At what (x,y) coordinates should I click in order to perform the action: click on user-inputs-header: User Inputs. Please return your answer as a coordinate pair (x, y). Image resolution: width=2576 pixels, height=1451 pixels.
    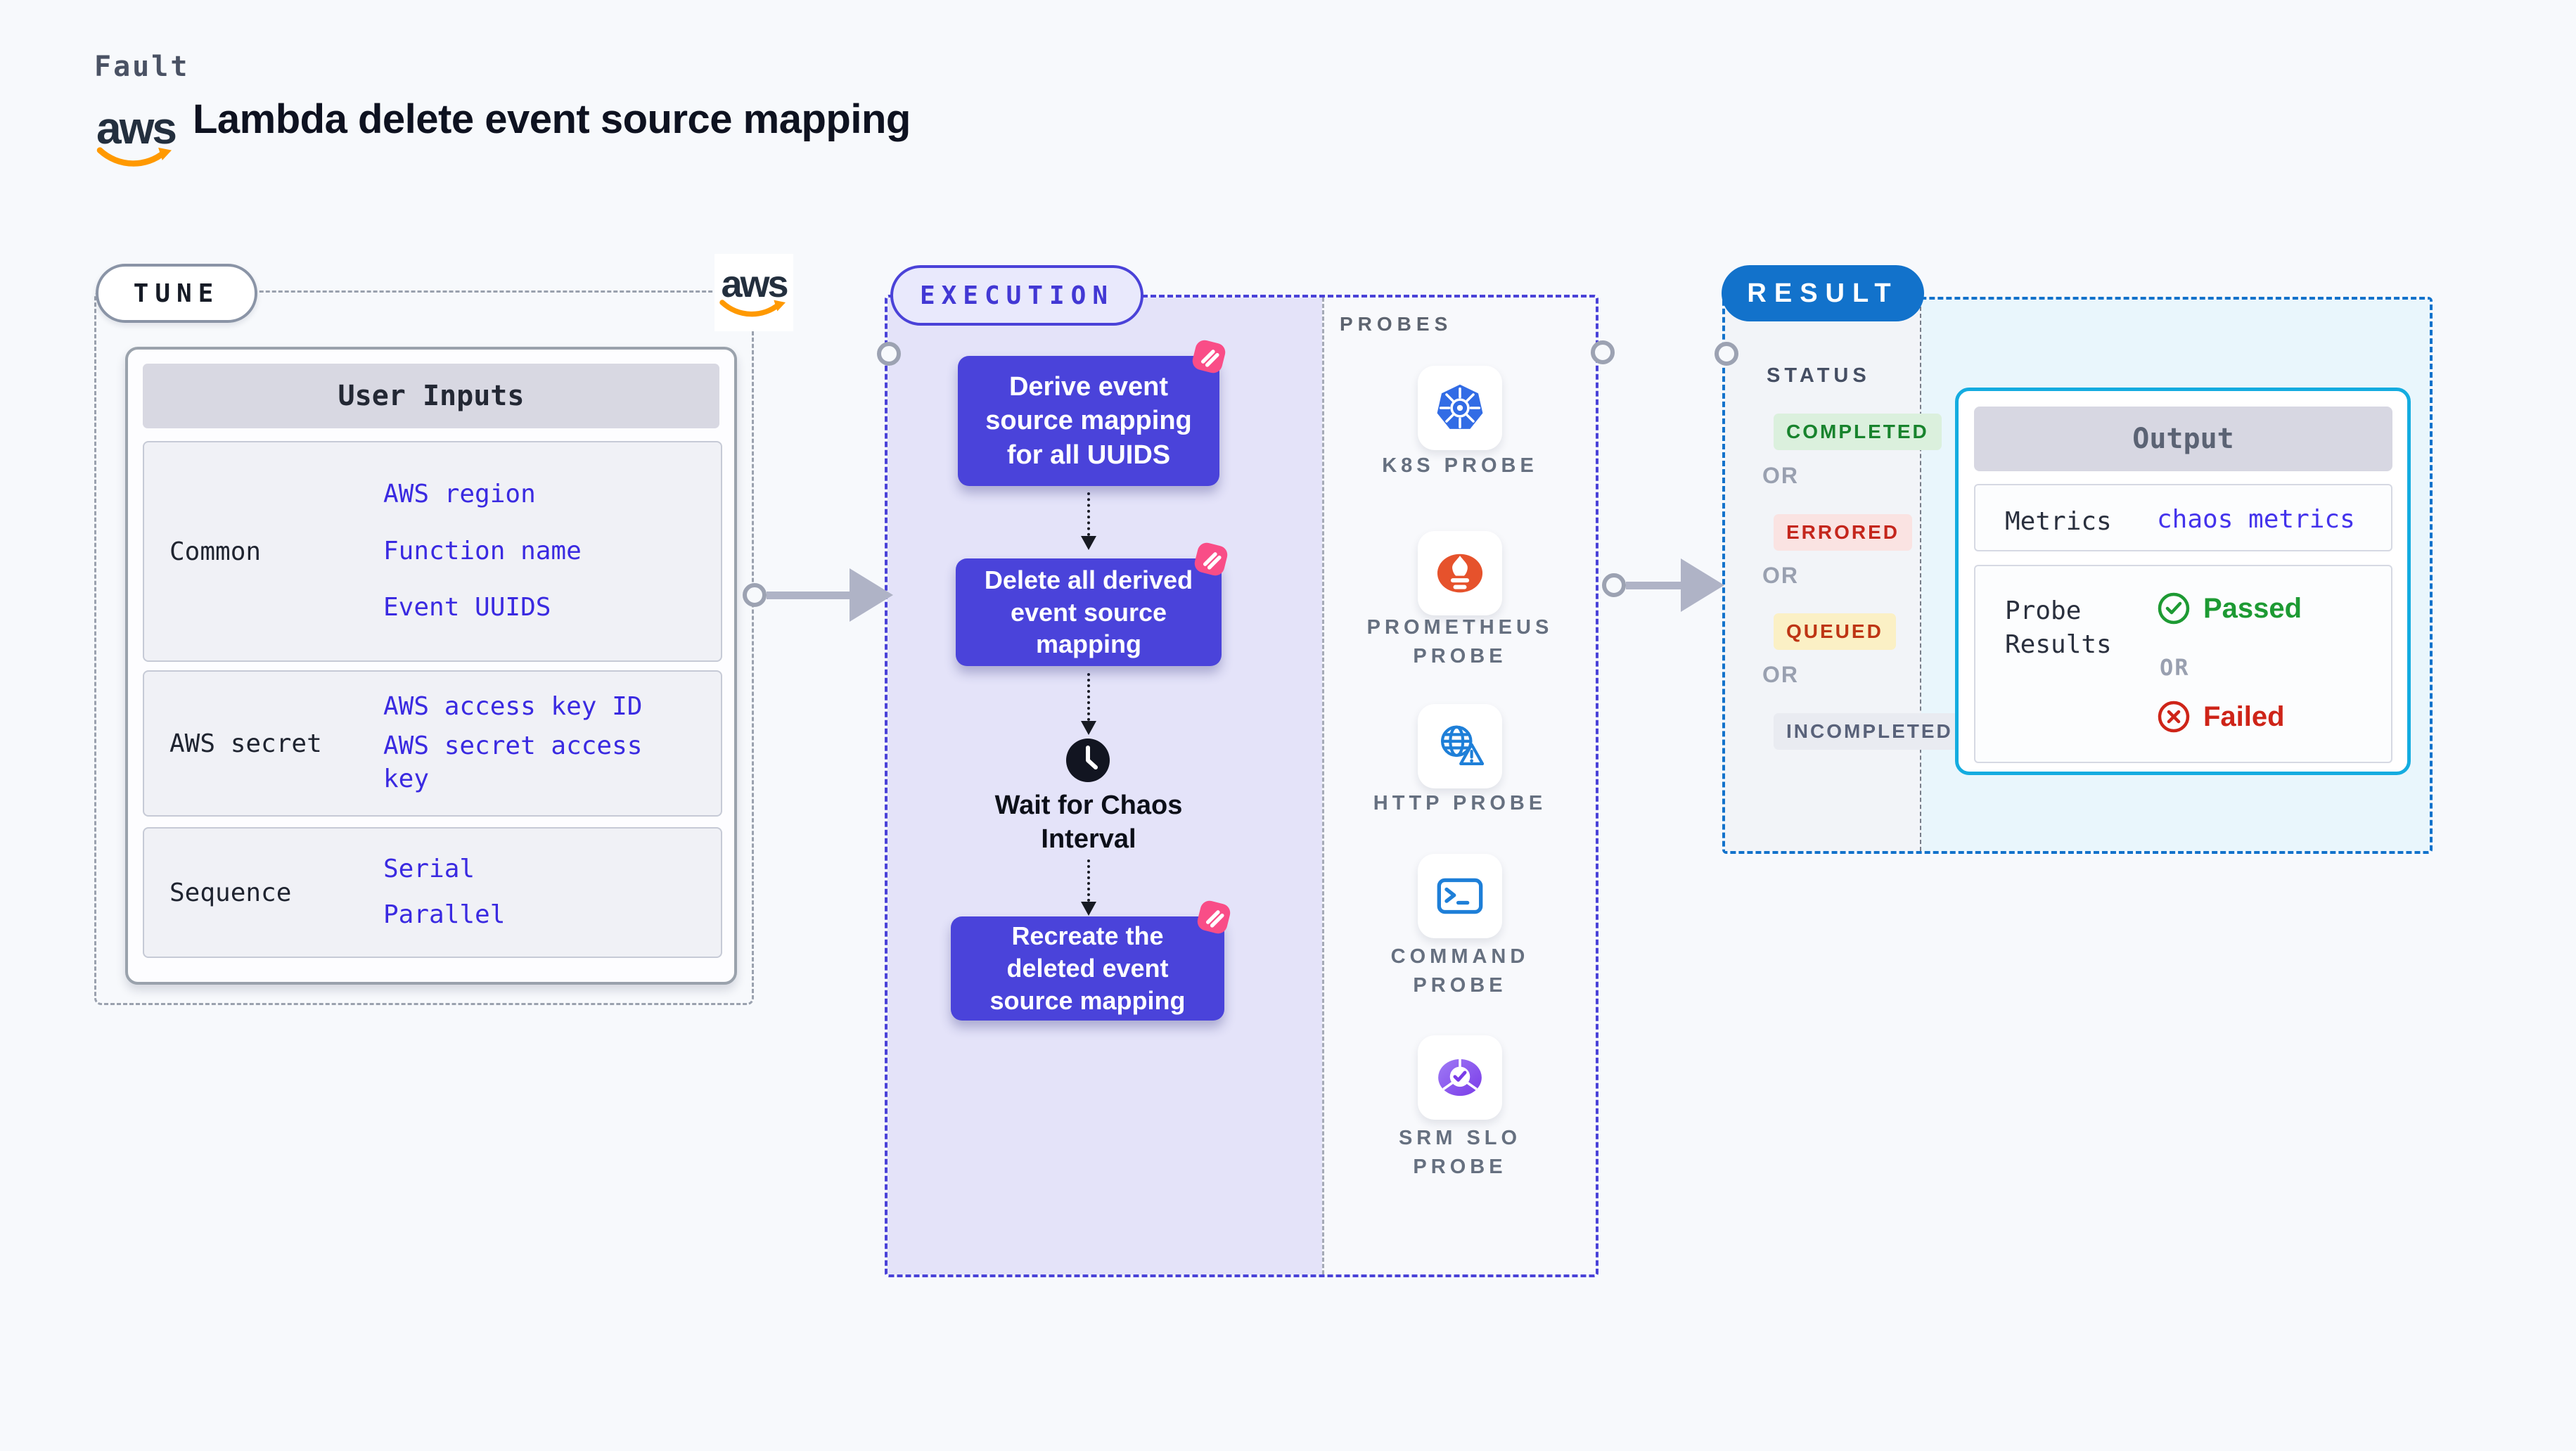
    Looking at the image, I should click on (431, 396).